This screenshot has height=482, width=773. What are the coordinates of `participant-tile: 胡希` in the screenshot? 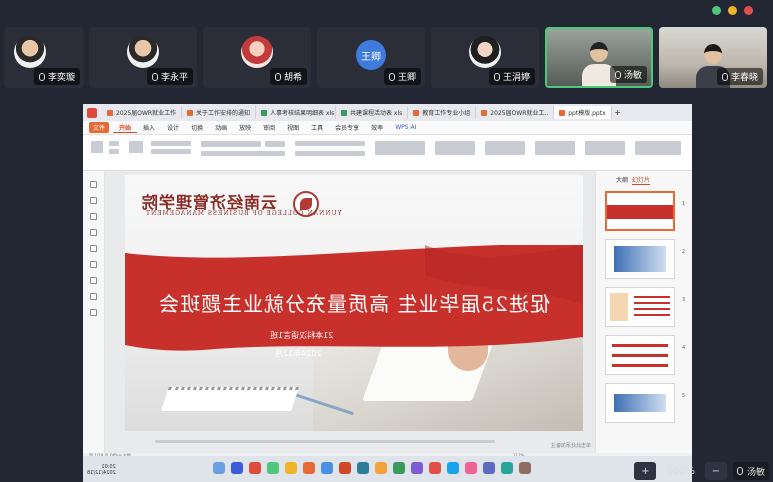 It's located at (257, 57).